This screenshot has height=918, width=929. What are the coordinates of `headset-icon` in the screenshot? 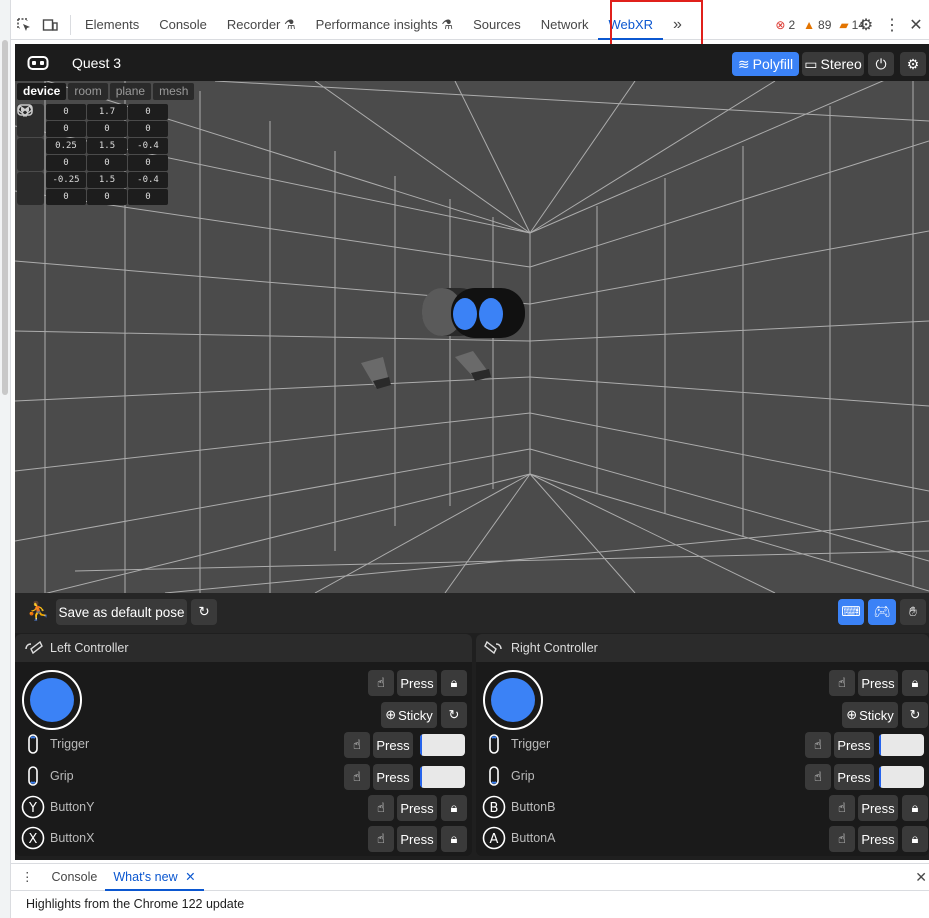 It's located at (38, 63).